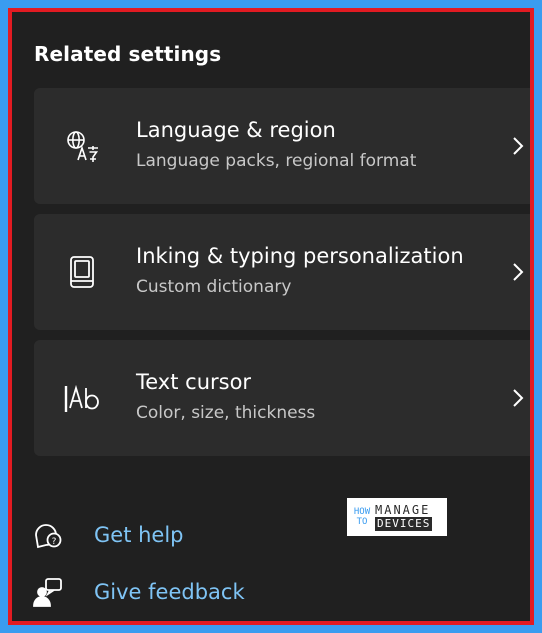  What do you see at coordinates (82, 398) in the screenshot?
I see `text-cursor-icon` at bounding box center [82, 398].